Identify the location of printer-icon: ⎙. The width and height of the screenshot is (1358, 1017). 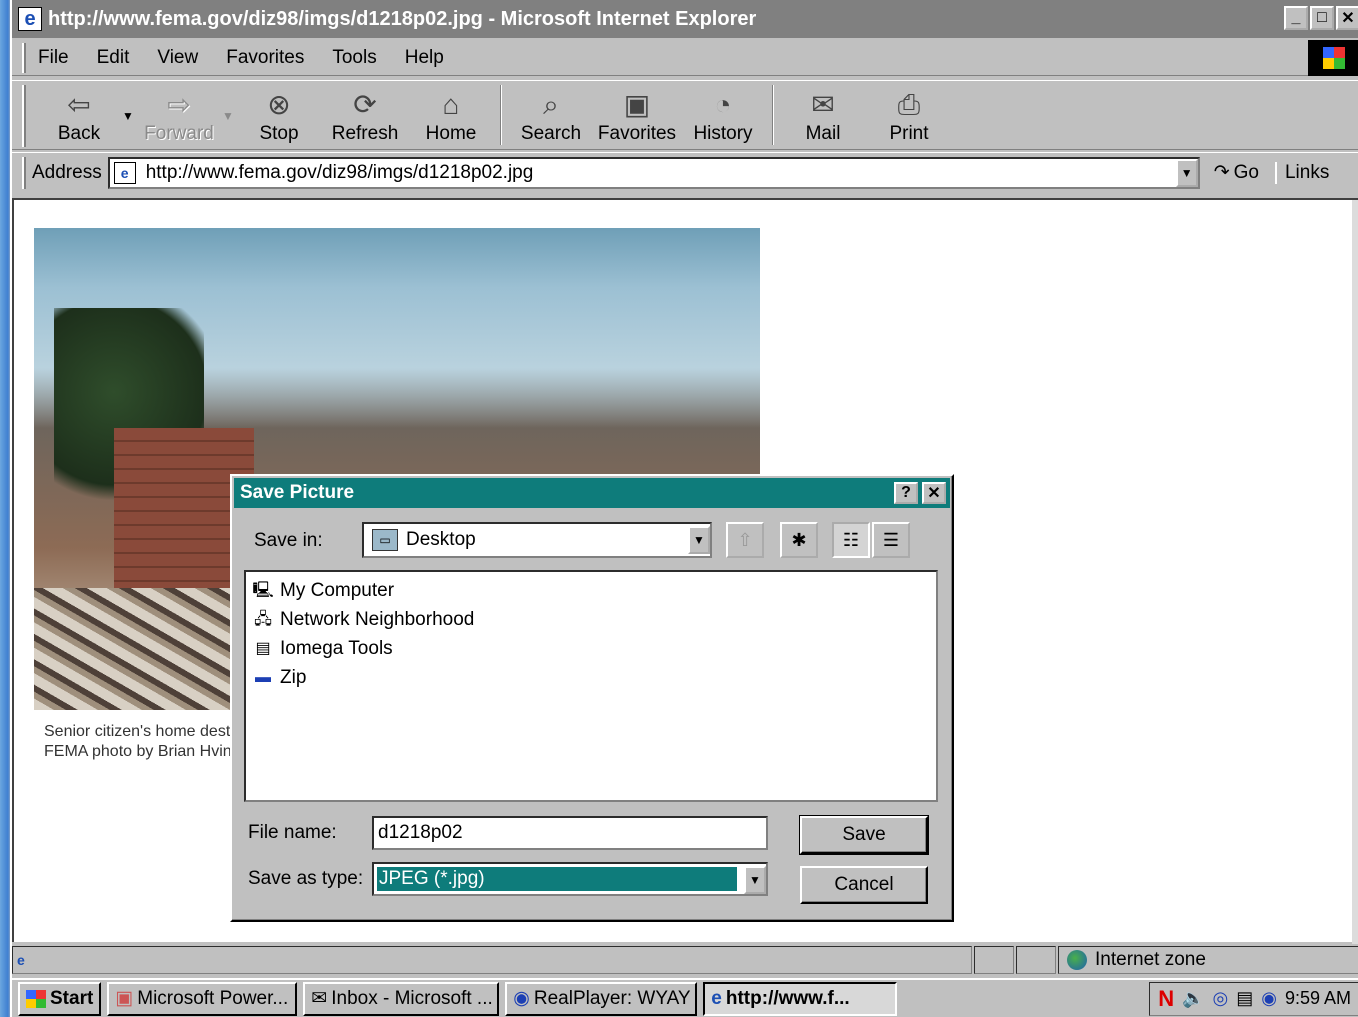
(909, 104).